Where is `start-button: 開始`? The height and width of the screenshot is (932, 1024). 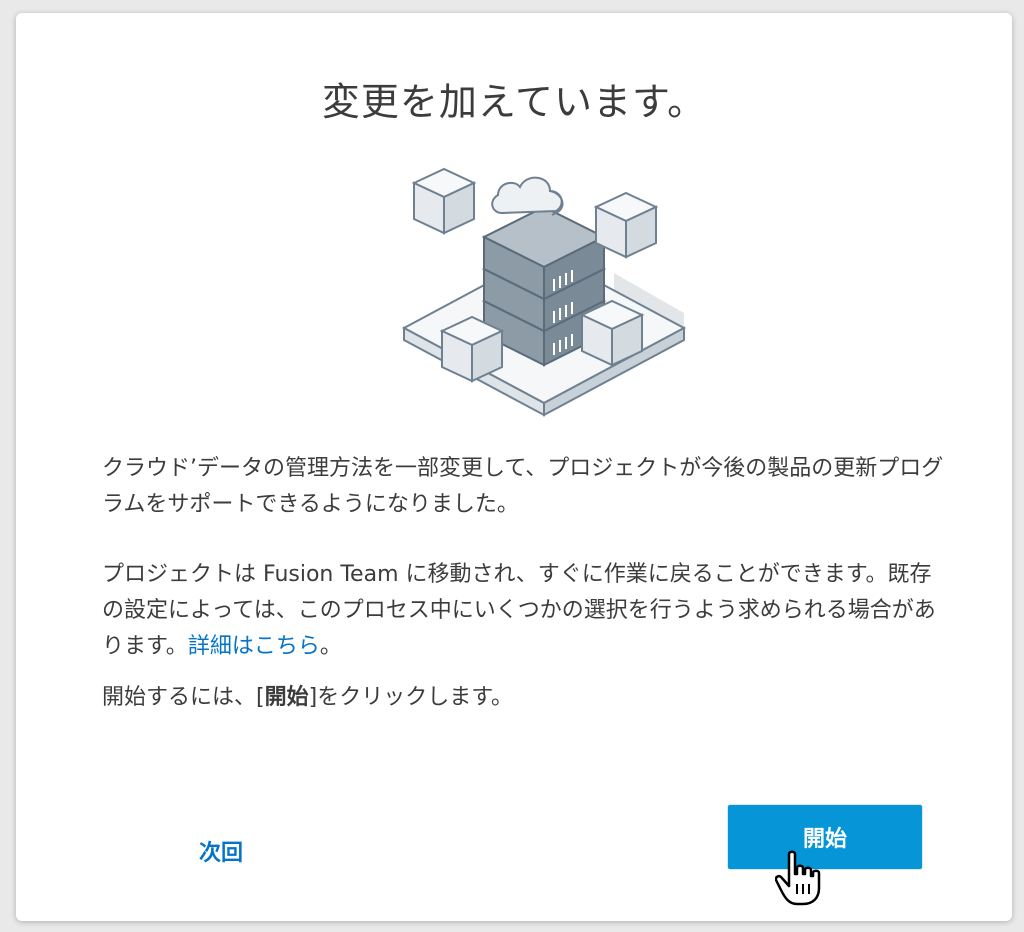
start-button: 開始 is located at coordinates (825, 837).